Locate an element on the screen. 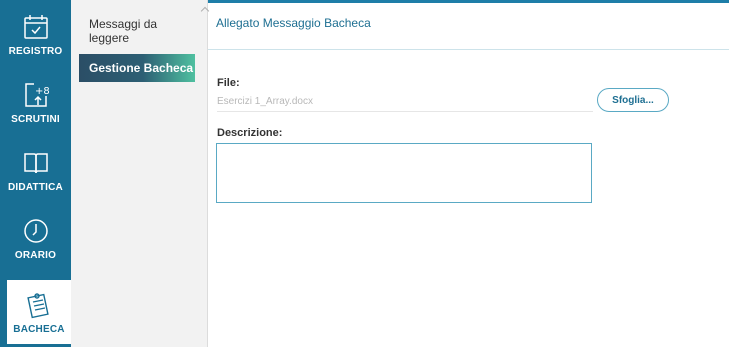 This screenshot has width=729, height=347. rail-item-orario: ORARIO is located at coordinates (35, 238).